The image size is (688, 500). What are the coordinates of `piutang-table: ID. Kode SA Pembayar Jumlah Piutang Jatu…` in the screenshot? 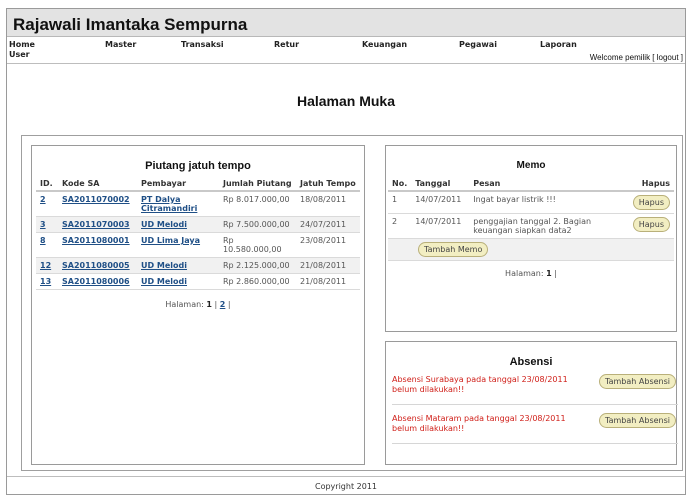 It's located at (198, 233).